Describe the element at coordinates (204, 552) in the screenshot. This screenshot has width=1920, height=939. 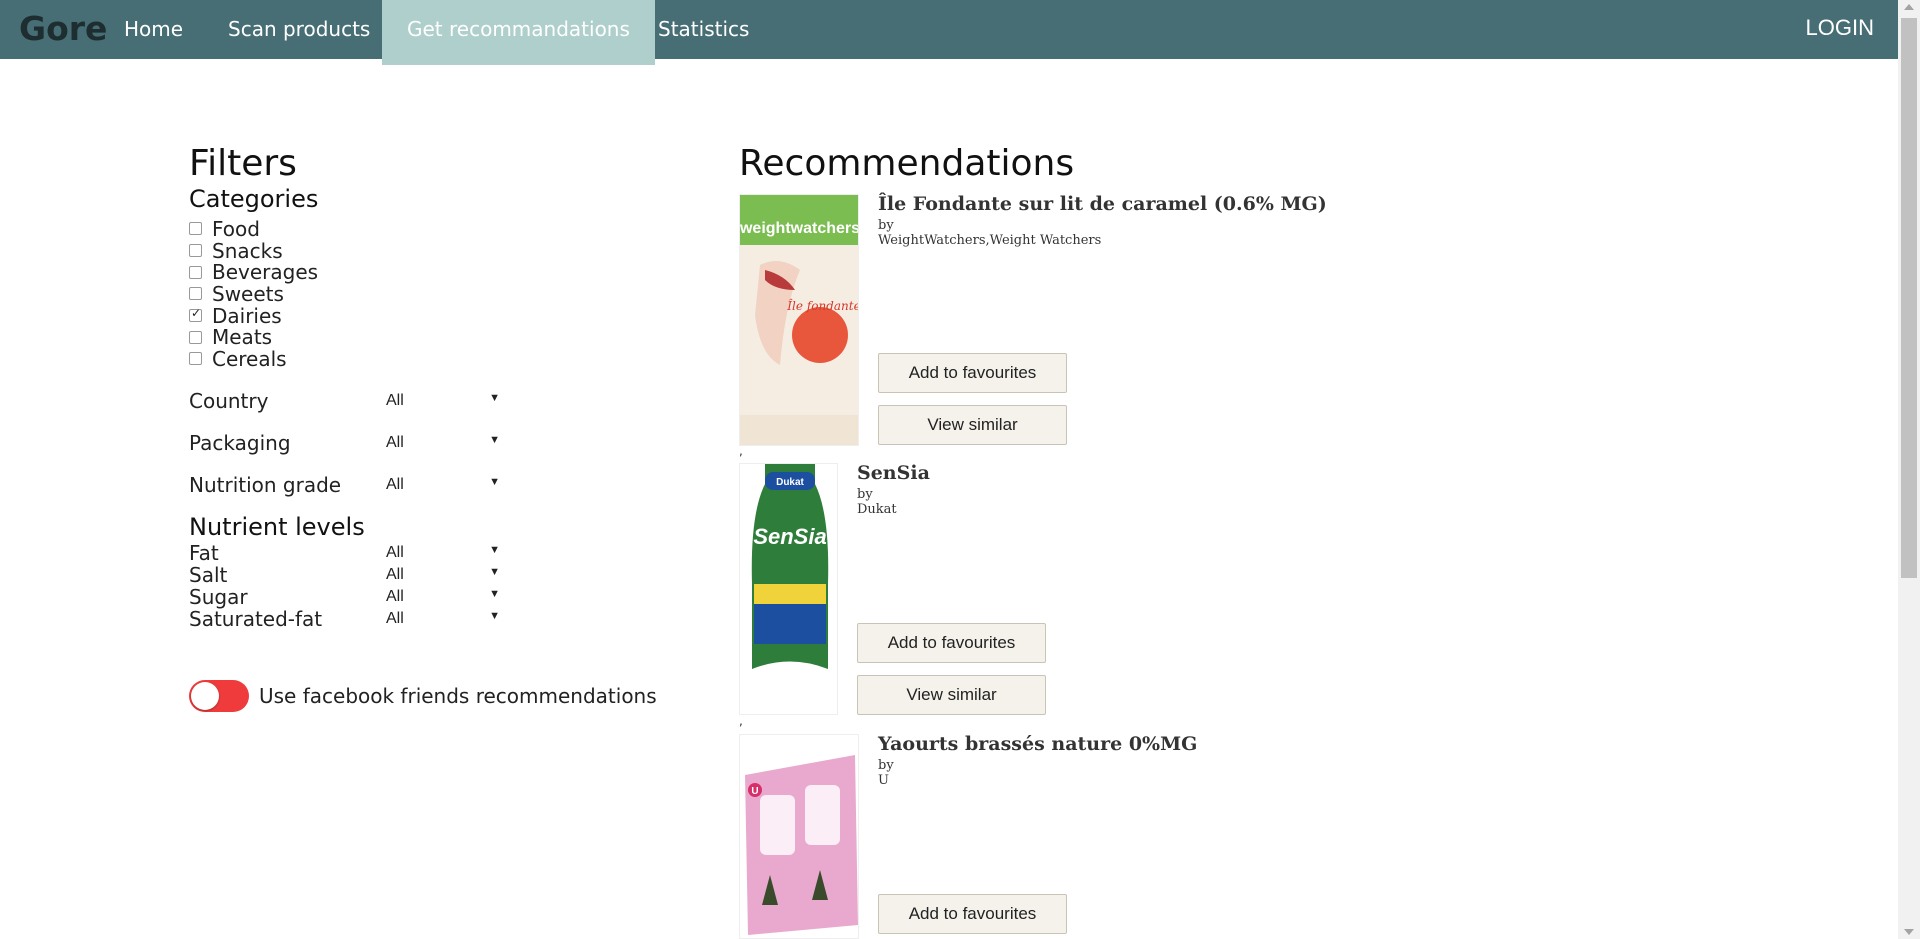
I see `fat-label: Fat` at that location.